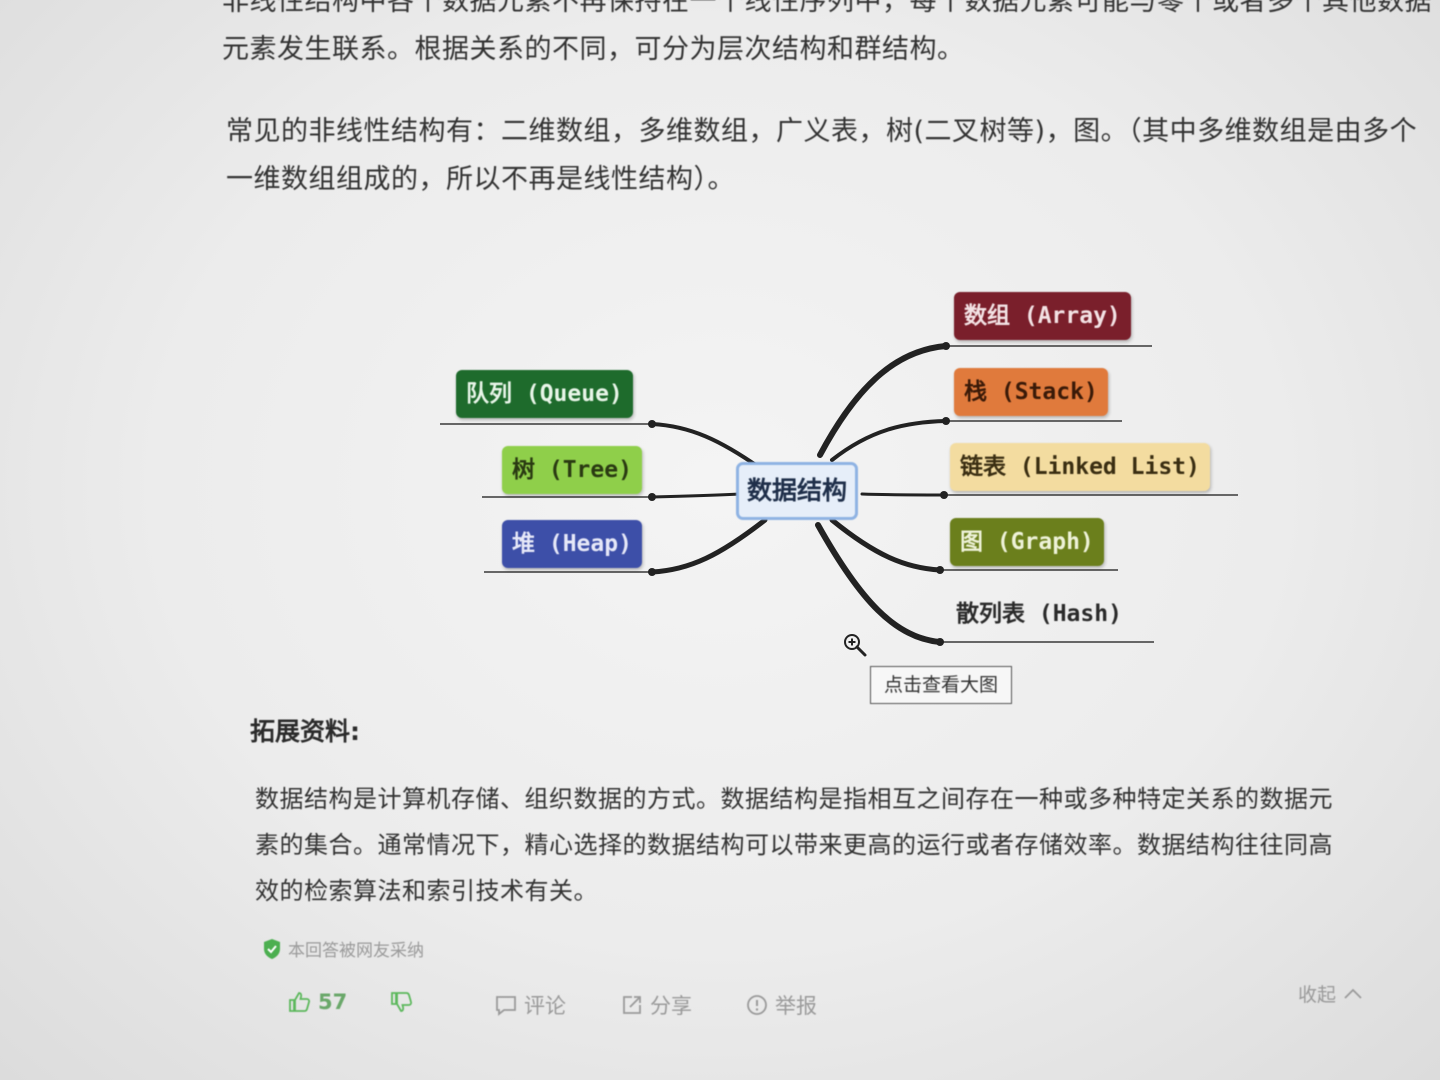 This screenshot has height=1080, width=1440. What do you see at coordinates (572, 544) in the screenshot?
I see `node-heap: 堆 (Heap)` at bounding box center [572, 544].